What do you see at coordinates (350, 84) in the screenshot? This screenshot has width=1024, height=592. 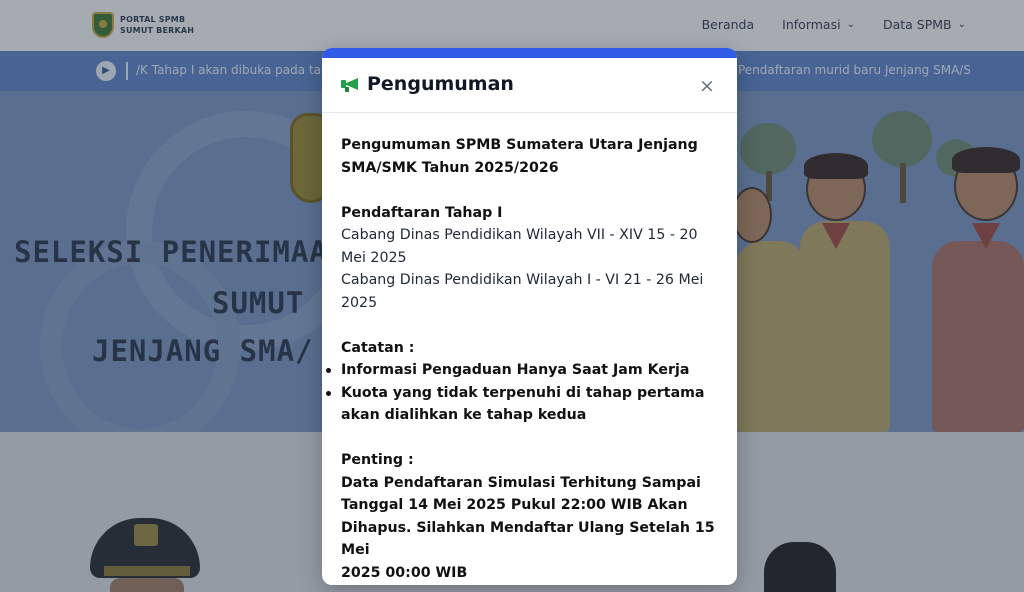 I see `megaphone-icon` at bounding box center [350, 84].